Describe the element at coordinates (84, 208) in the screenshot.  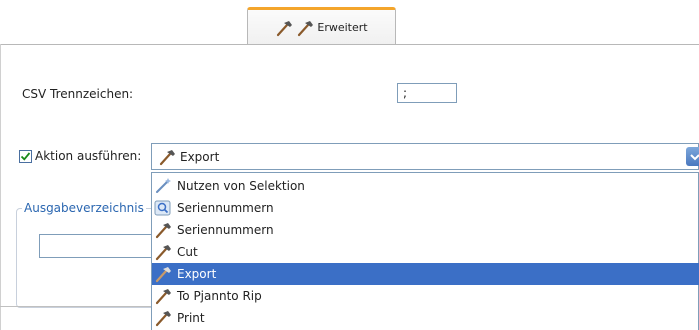
I see `output-directory-legend: Ausgabeverzeichnis` at that location.